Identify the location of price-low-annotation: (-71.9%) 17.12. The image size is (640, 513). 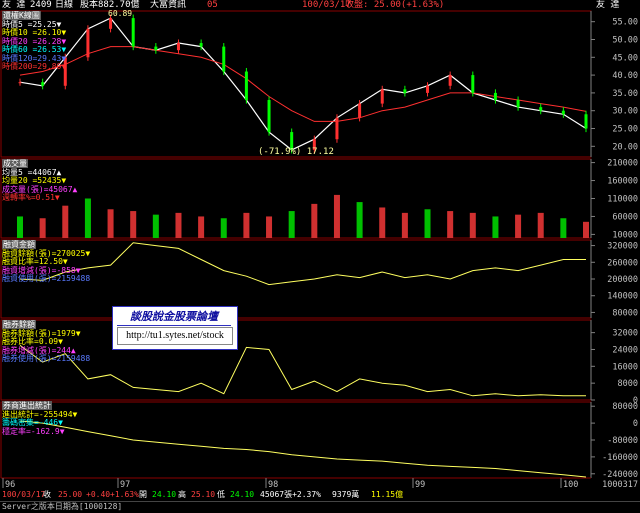
(296, 152).